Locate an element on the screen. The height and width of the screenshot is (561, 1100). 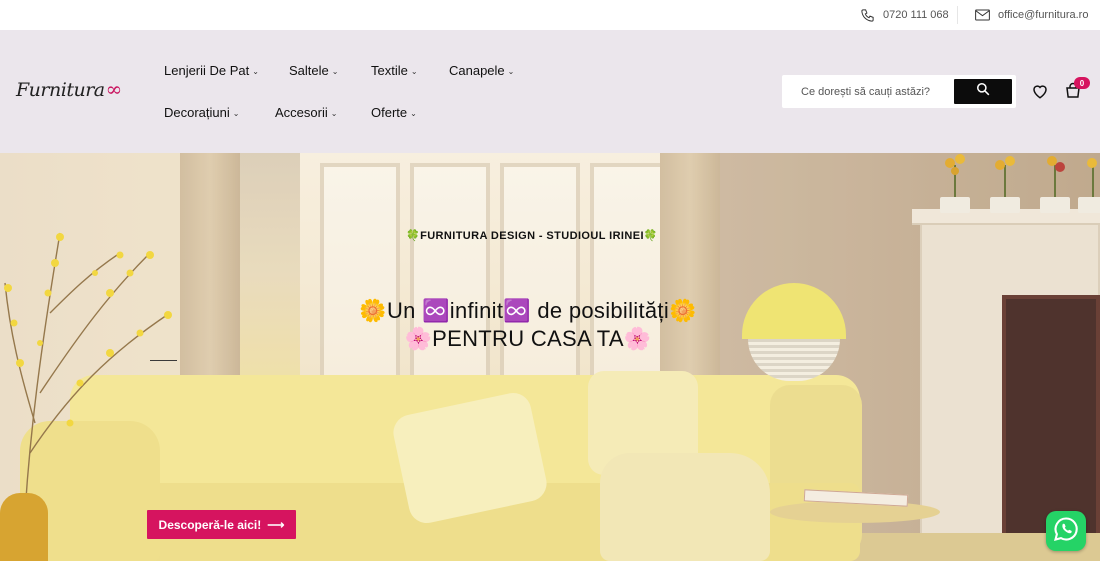
logo-text: Furnitura is located at coordinates (60, 90).